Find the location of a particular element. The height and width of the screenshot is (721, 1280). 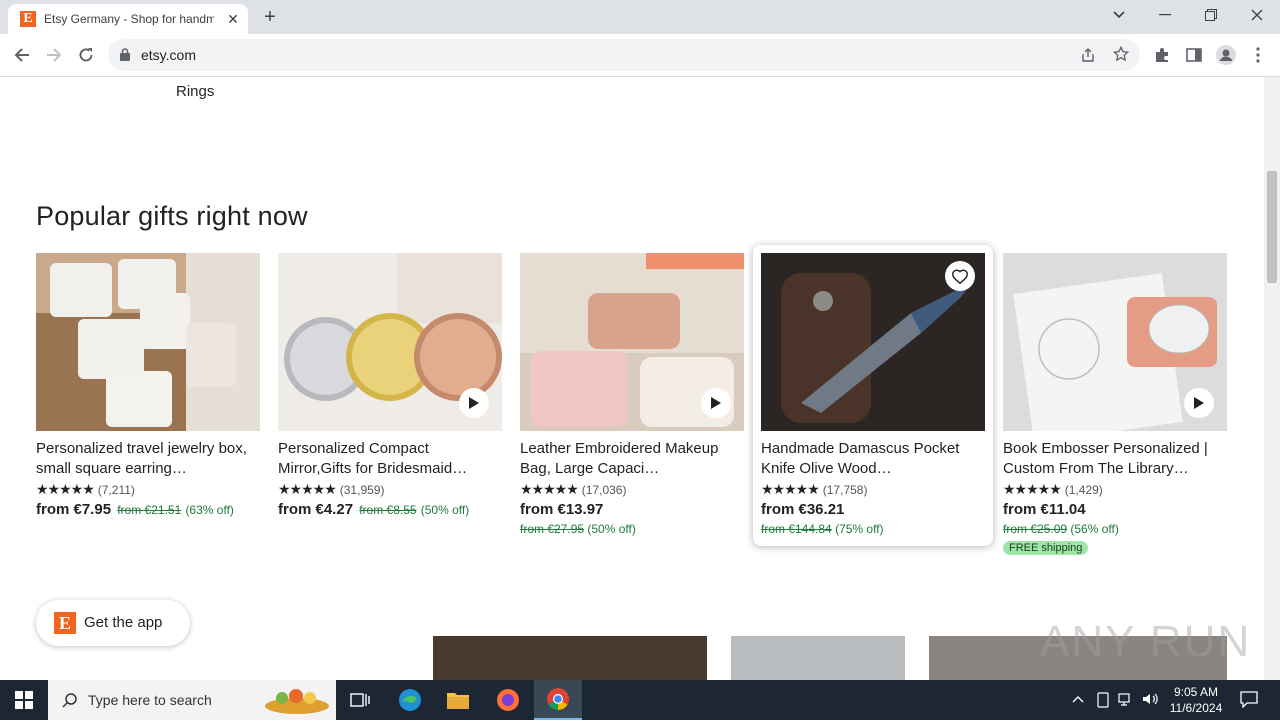

network-icon is located at coordinates (1126, 700).